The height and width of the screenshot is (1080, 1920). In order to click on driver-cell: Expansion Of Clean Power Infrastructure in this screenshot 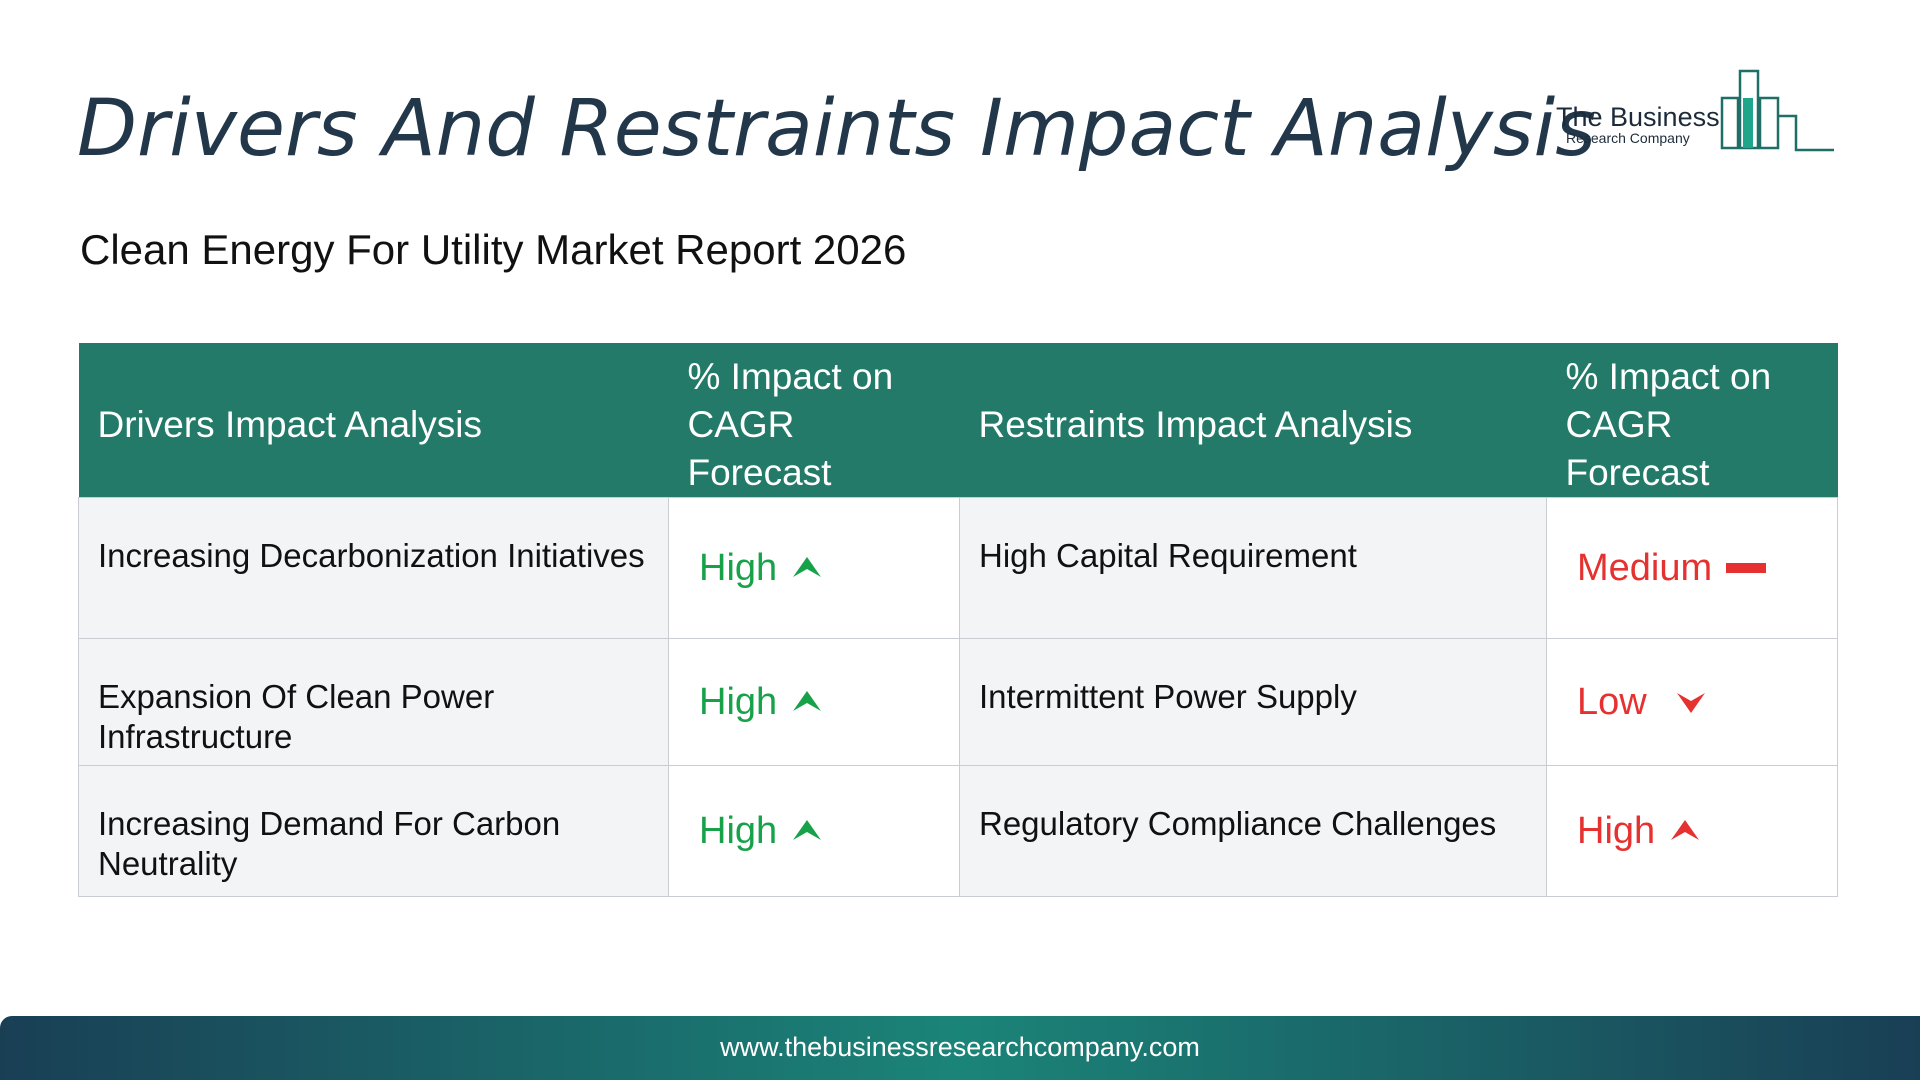, I will do `click(373, 702)`.